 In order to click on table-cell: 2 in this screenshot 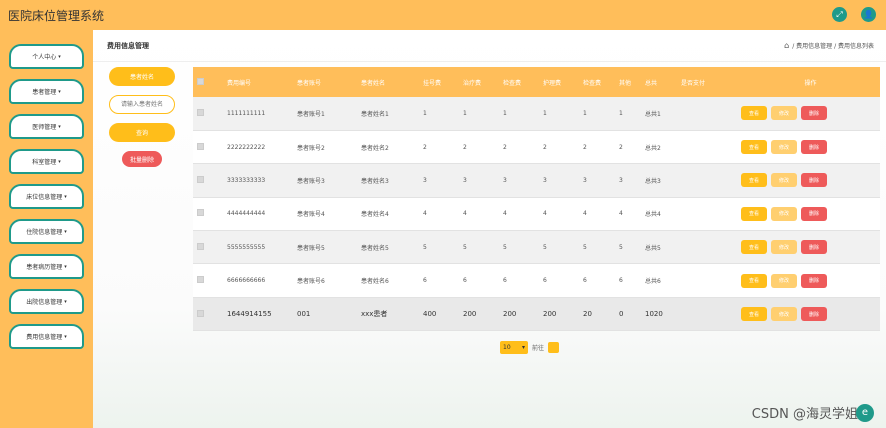, I will do `click(465, 147)`.